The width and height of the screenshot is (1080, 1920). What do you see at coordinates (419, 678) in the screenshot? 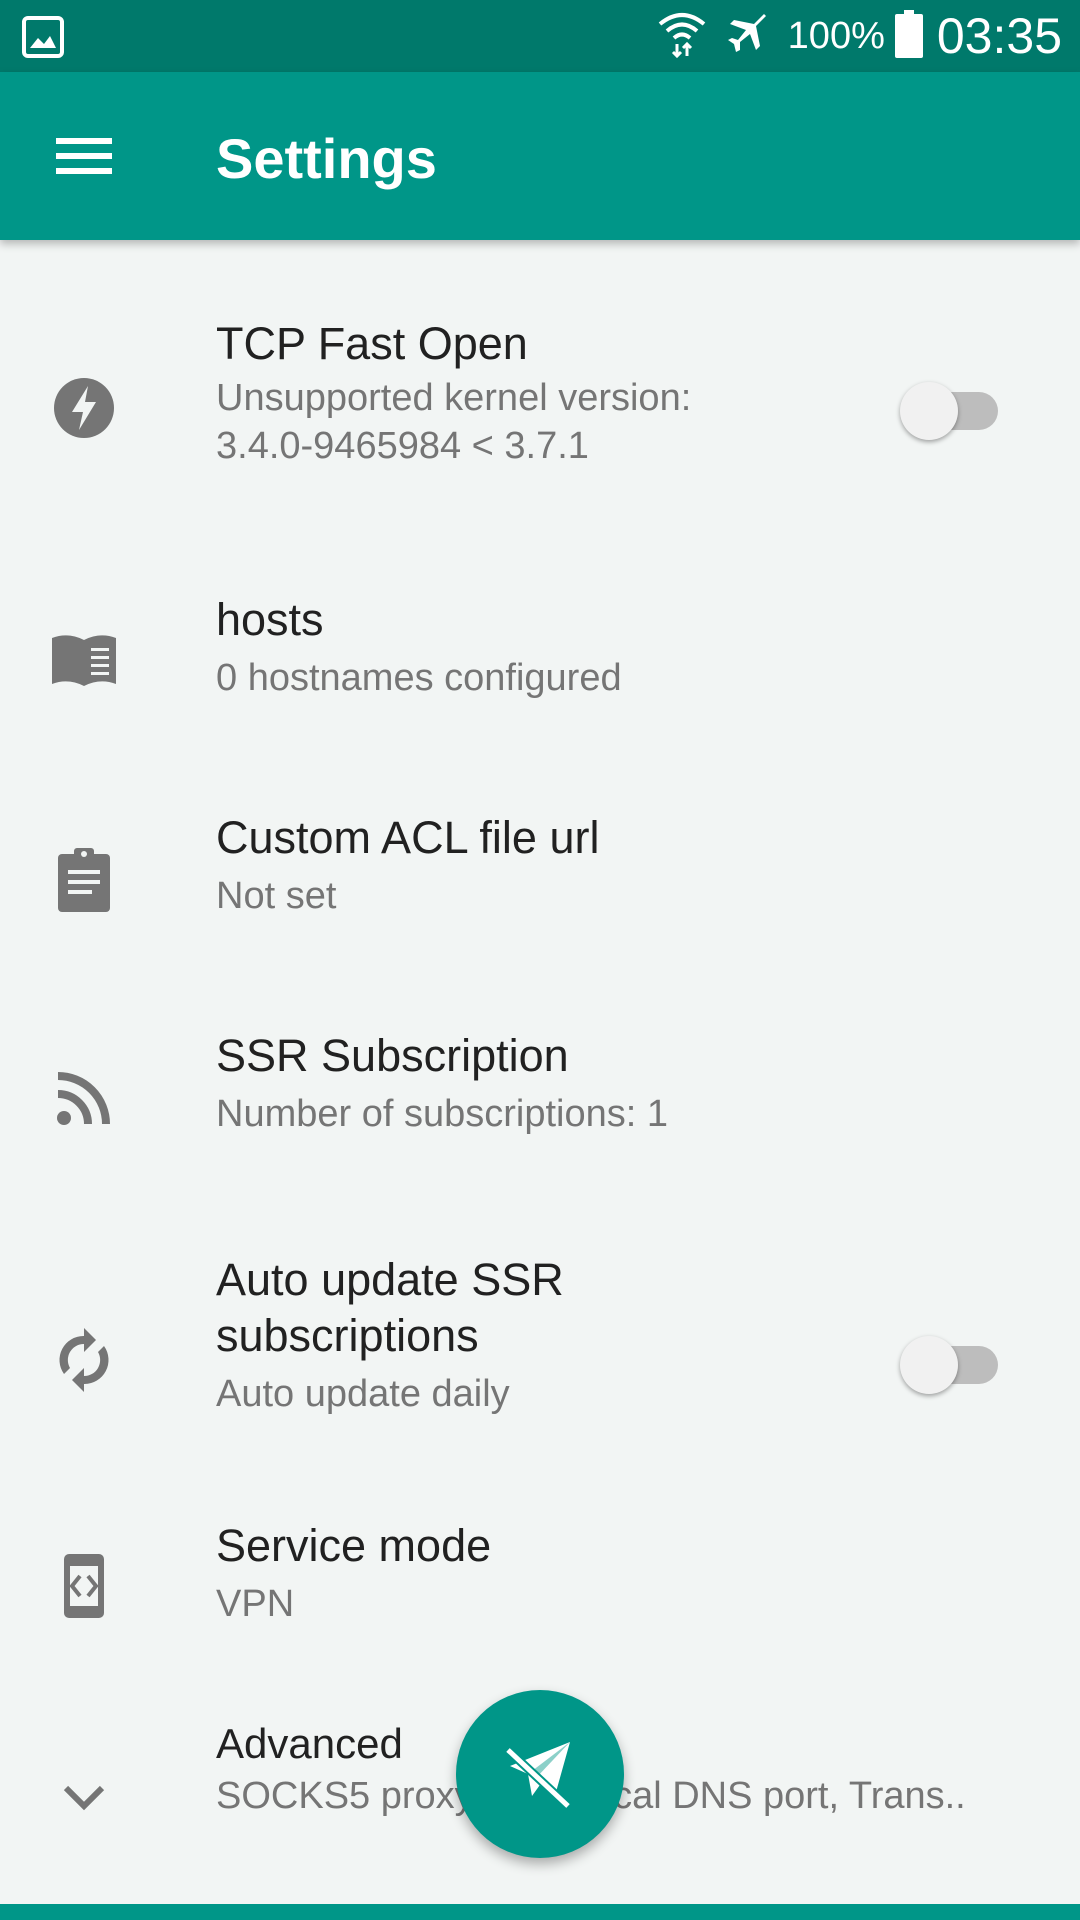
I see `setting-summary: 0 hostnames configured` at bounding box center [419, 678].